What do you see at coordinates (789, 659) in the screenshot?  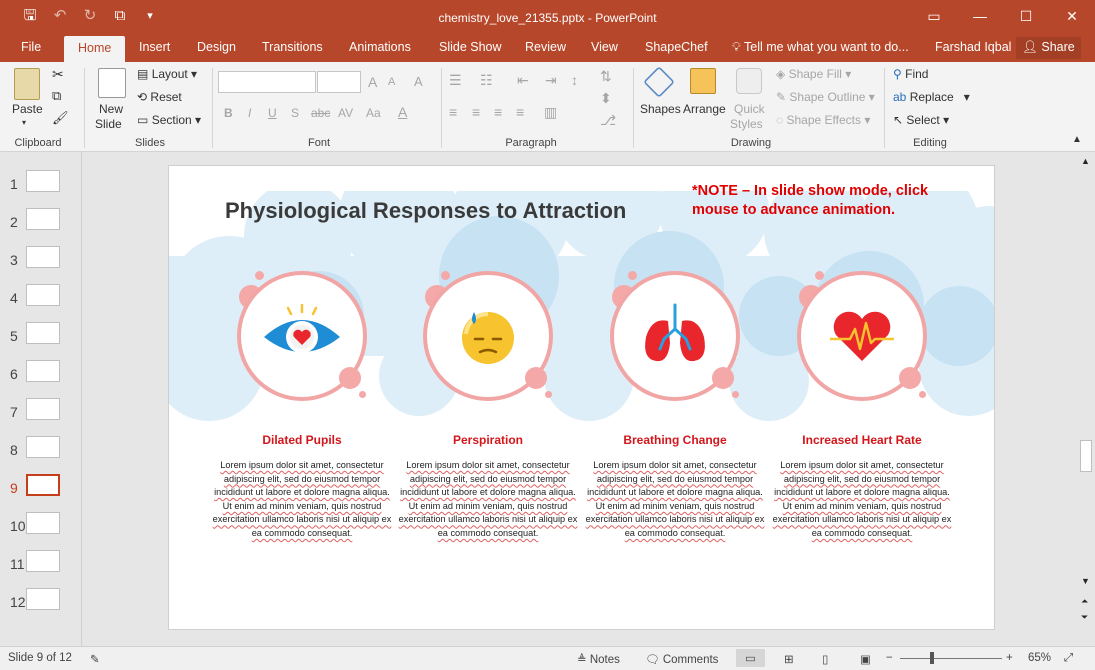 I see `slide-sorter-icon: ⊞` at bounding box center [789, 659].